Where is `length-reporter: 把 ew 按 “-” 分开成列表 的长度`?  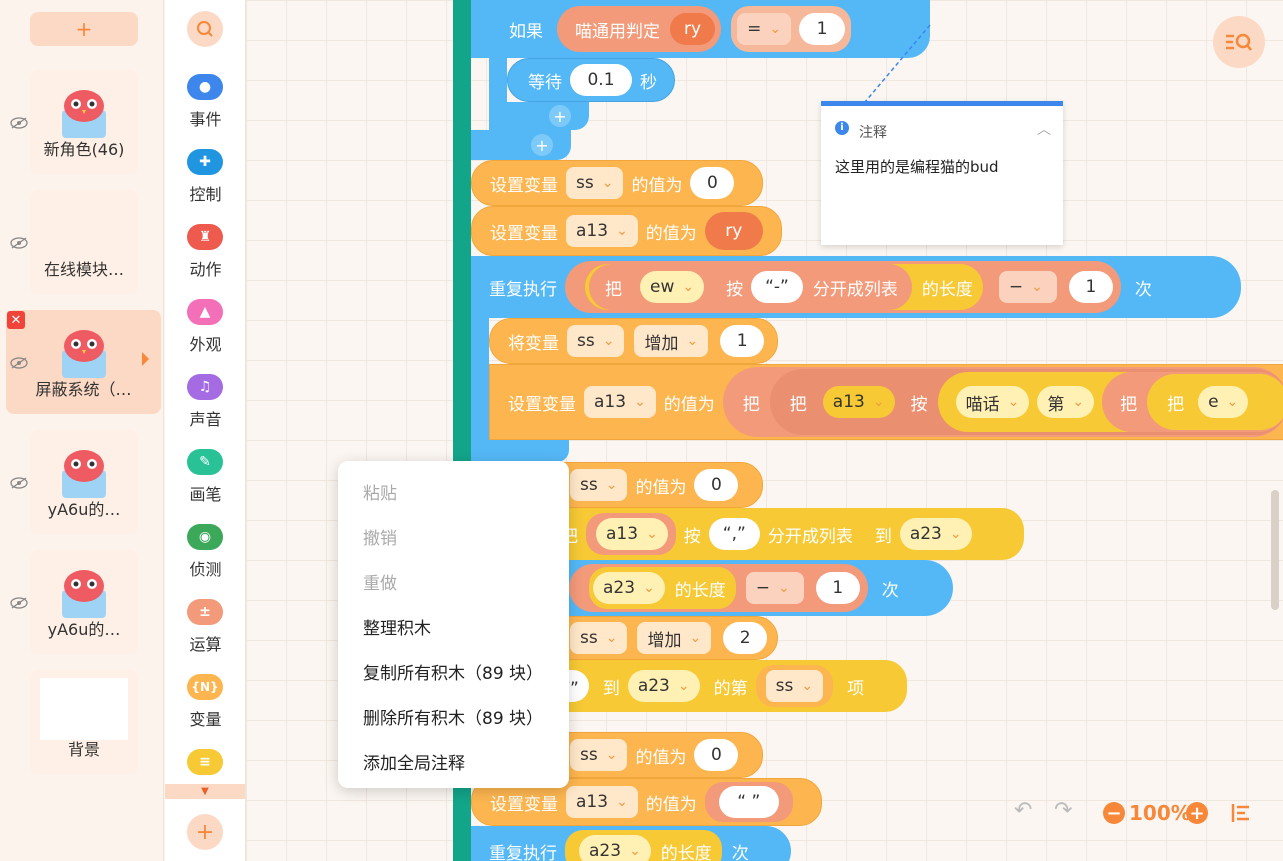
length-reporter: 把 ew 按 “-” 分开成列表 的长度 is located at coordinates (784, 287).